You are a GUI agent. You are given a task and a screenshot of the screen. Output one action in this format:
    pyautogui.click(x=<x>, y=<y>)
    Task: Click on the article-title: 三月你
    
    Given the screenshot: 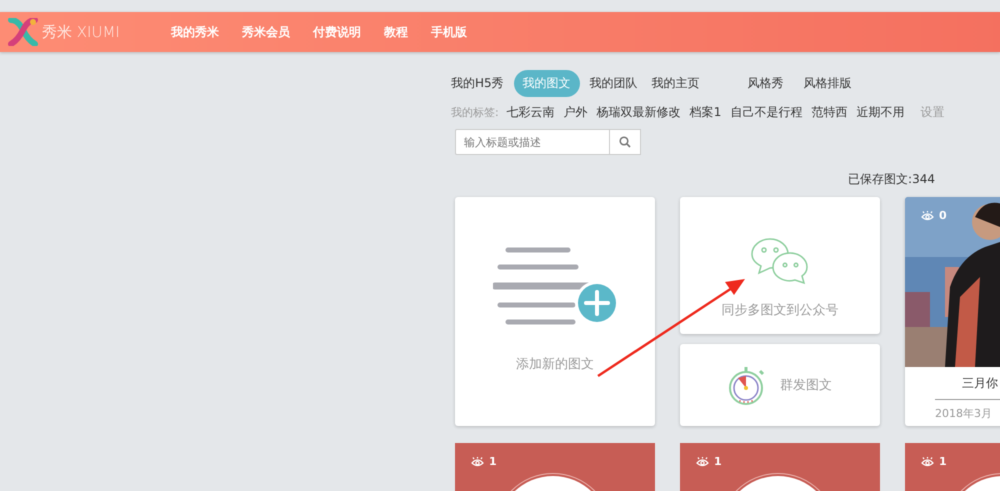 What is the action you would take?
    pyautogui.click(x=980, y=383)
    